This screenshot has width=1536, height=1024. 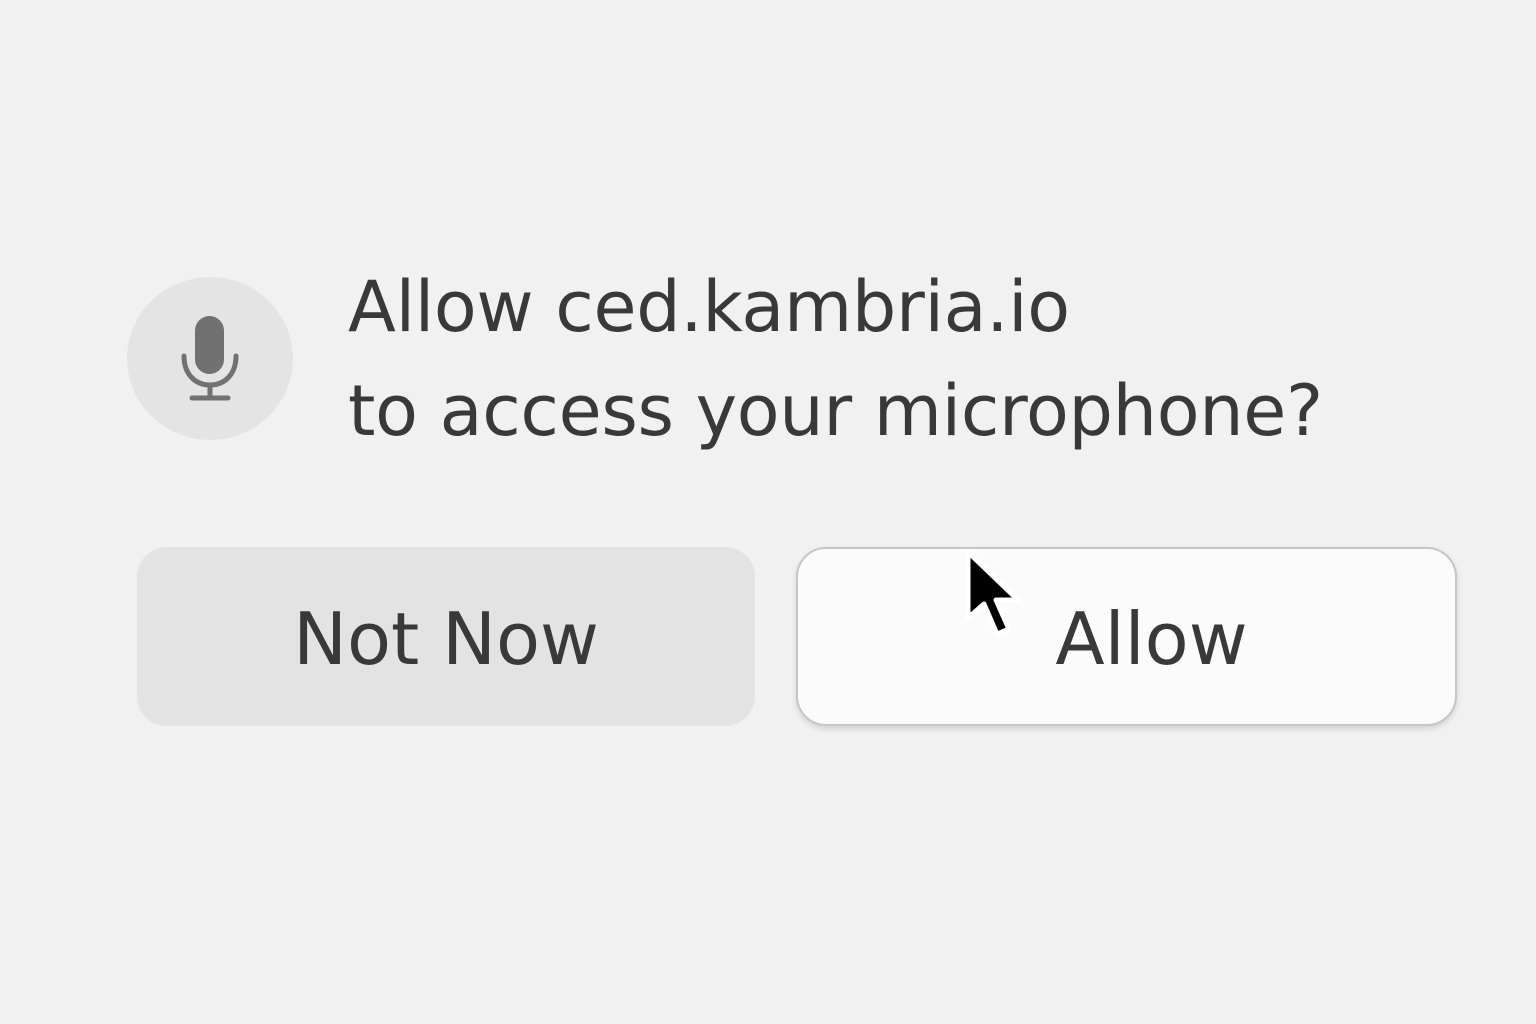 I want to click on prompt-title: Allow ced.kambria.io, so click(x=709, y=307).